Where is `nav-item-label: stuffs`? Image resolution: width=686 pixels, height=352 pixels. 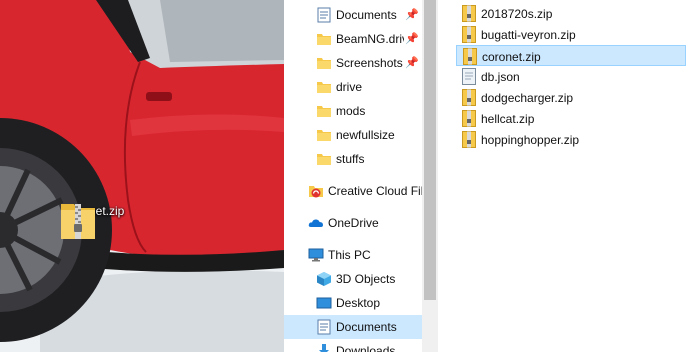 nav-item-label: stuffs is located at coordinates (350, 159).